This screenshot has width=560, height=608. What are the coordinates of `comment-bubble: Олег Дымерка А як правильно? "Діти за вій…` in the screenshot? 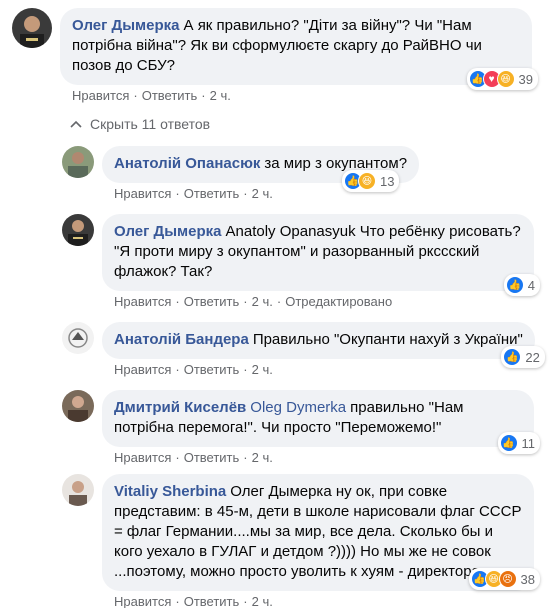 It's located at (296, 46).